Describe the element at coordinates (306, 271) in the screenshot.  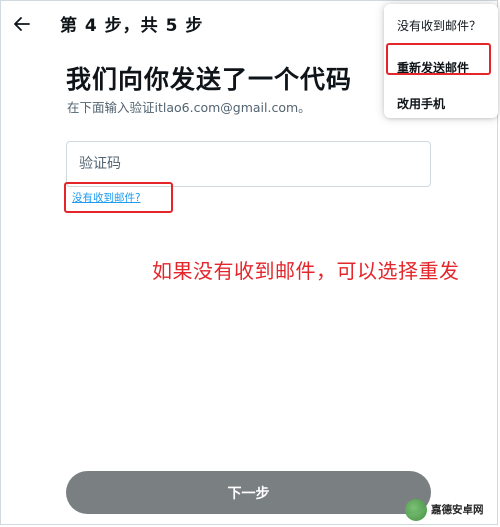
I see `annotation-text: 如果没有收到邮件，可以选择重发` at that location.